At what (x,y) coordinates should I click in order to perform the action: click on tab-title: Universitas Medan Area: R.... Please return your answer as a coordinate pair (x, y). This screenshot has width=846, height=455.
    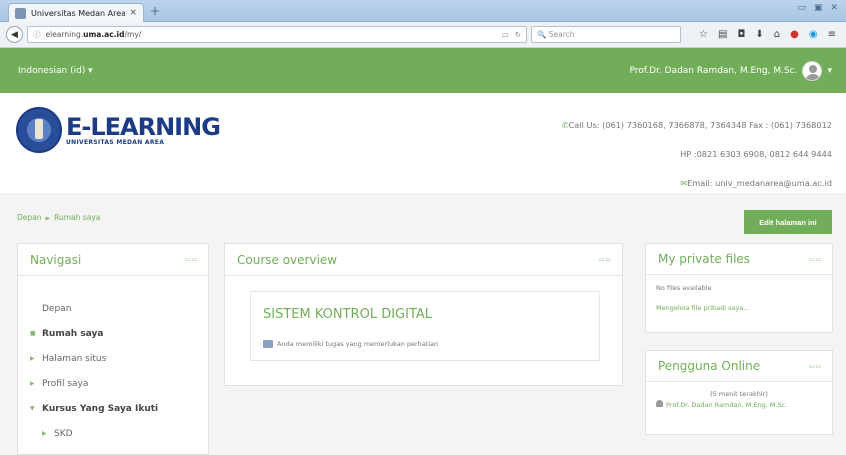
    Looking at the image, I should click on (78, 13).